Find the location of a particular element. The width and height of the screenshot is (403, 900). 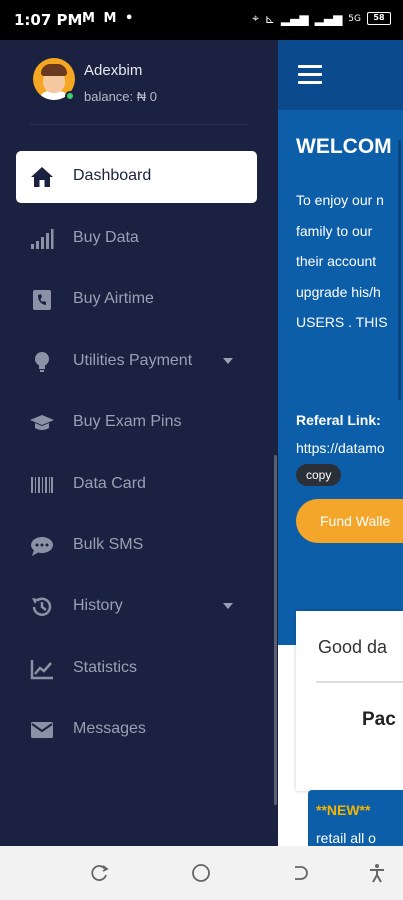

system-icons: ⌖ ⊾ ▂▄▆ ▂▄▆ 5G 58 is located at coordinates (321, 18).